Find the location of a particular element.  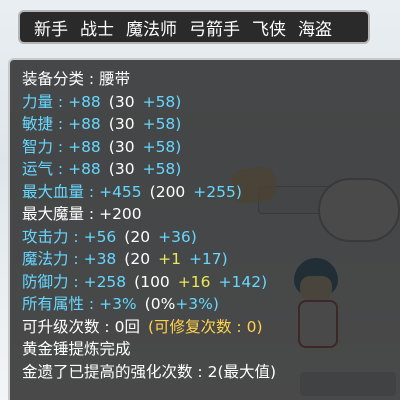

stat-bonus: +36) is located at coordinates (177, 236).